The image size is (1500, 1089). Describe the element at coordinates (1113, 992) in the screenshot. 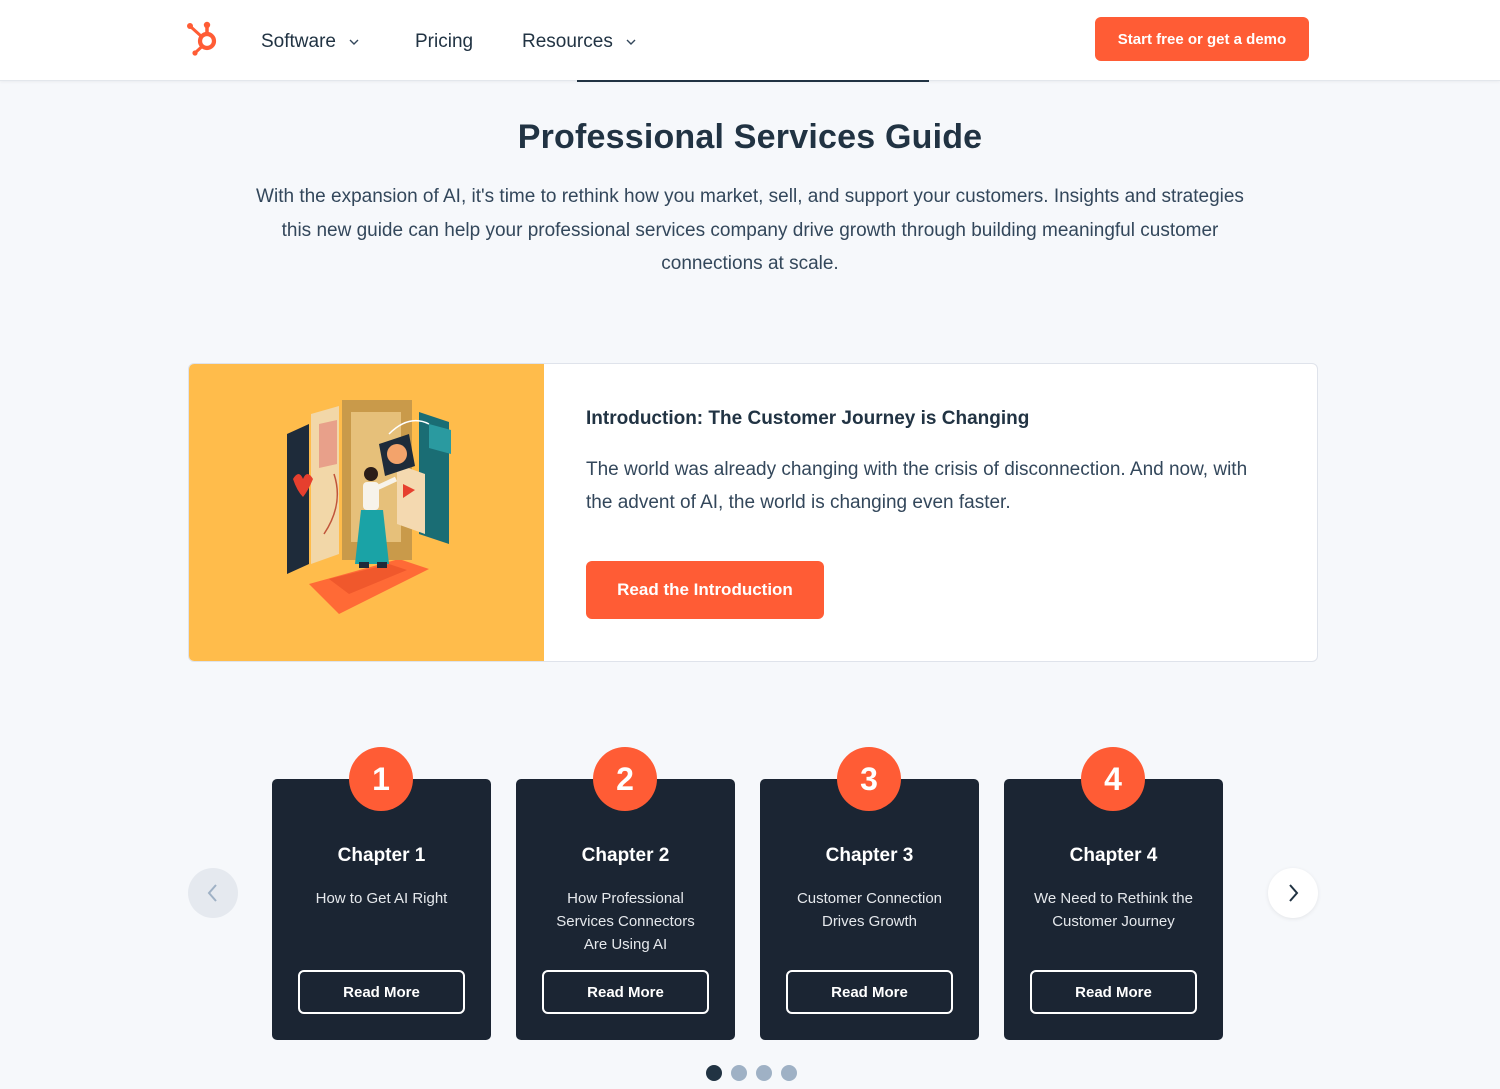

I see `chapter-4-read-more-button: Read More` at that location.